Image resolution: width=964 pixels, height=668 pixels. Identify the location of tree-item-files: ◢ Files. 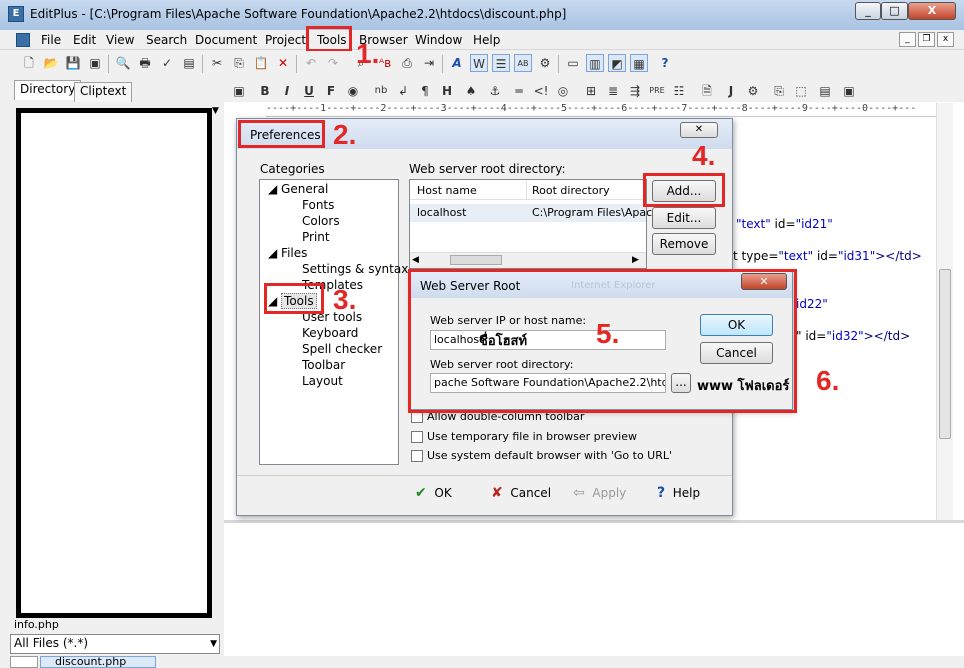
(287, 253).